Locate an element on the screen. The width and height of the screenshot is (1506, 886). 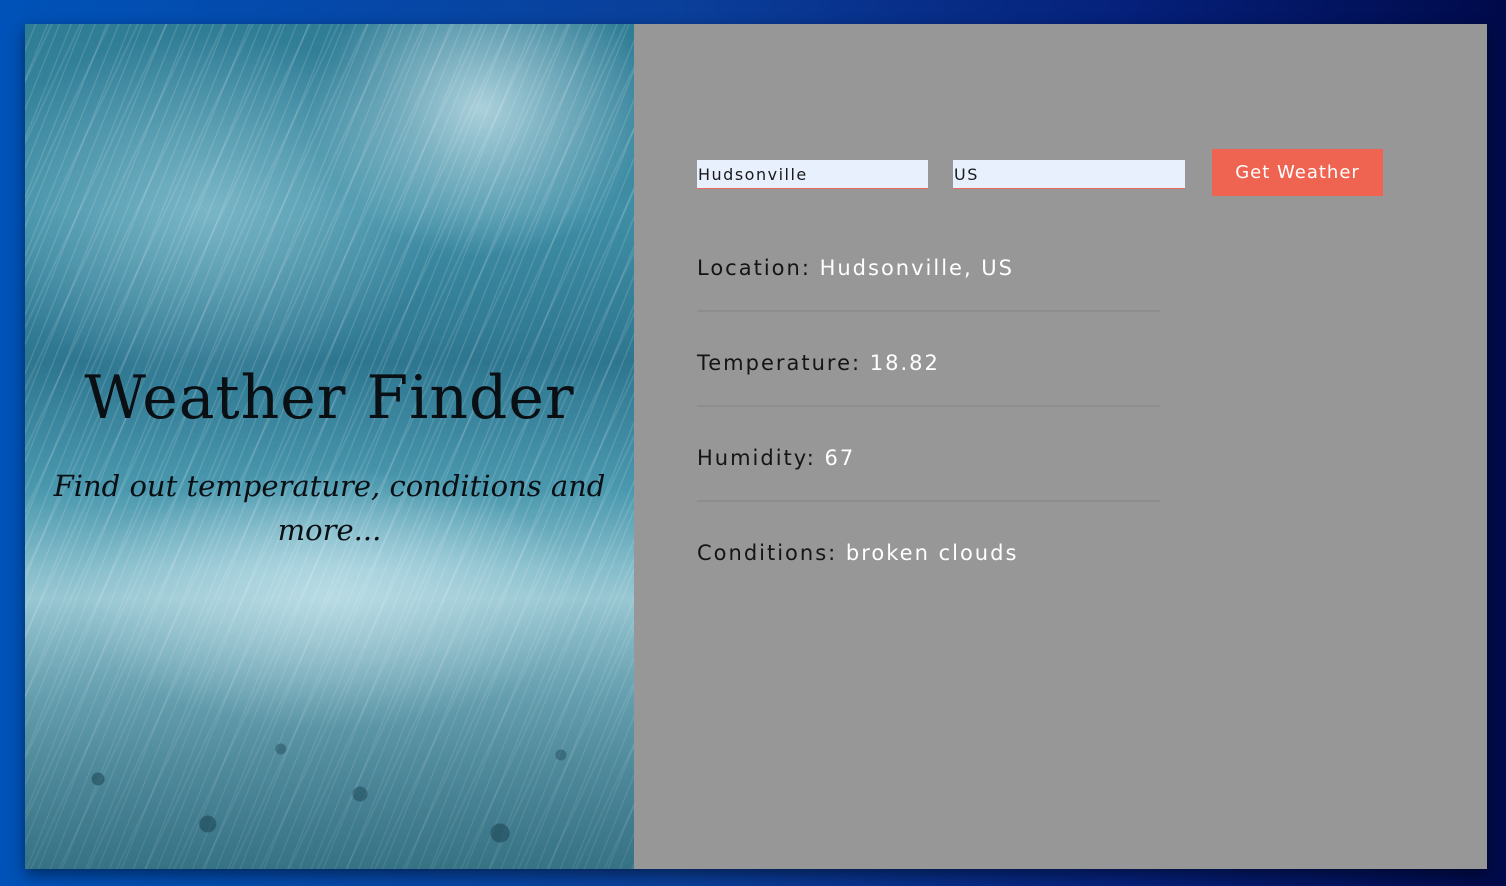
weather-form: Get Weather is located at coordinates (1047, 173).